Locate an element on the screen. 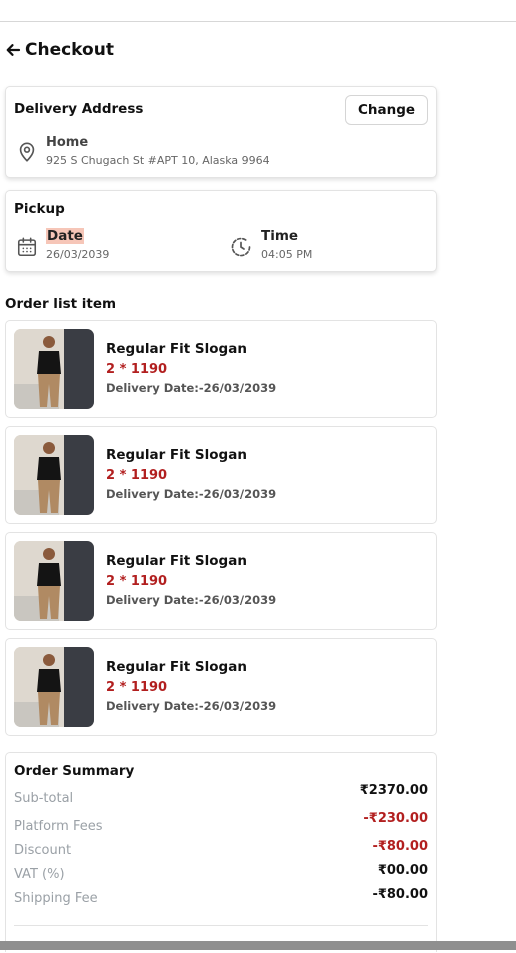  clock-icon is located at coordinates (241, 247).